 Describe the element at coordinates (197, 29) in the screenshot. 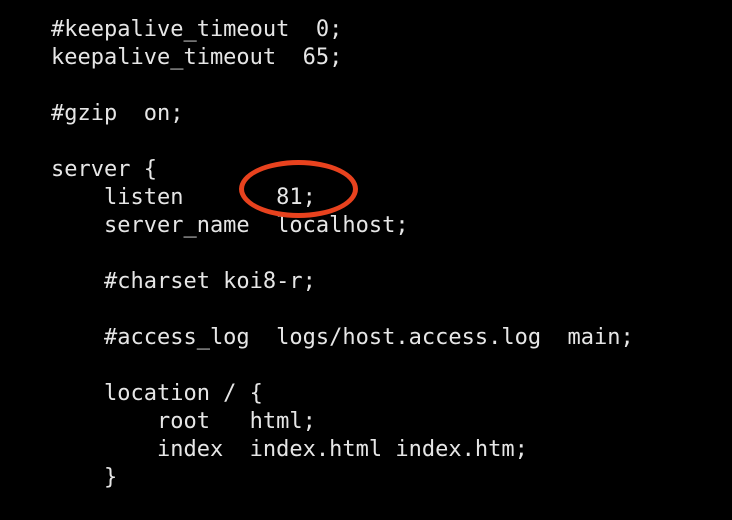

I see `config-line: #keepalive_timeout 0;` at that location.